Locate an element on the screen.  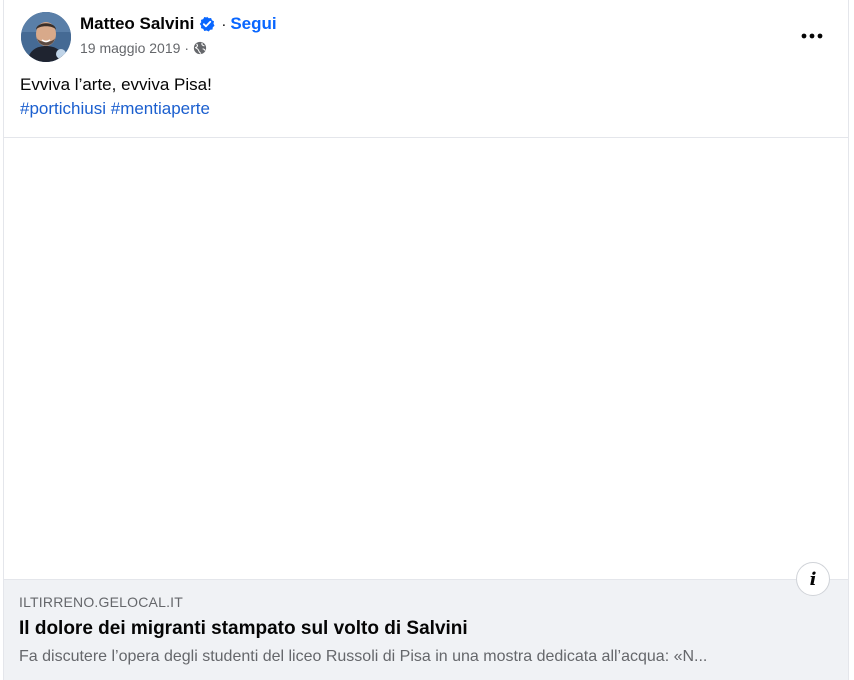
globe-icon is located at coordinates (200, 48).